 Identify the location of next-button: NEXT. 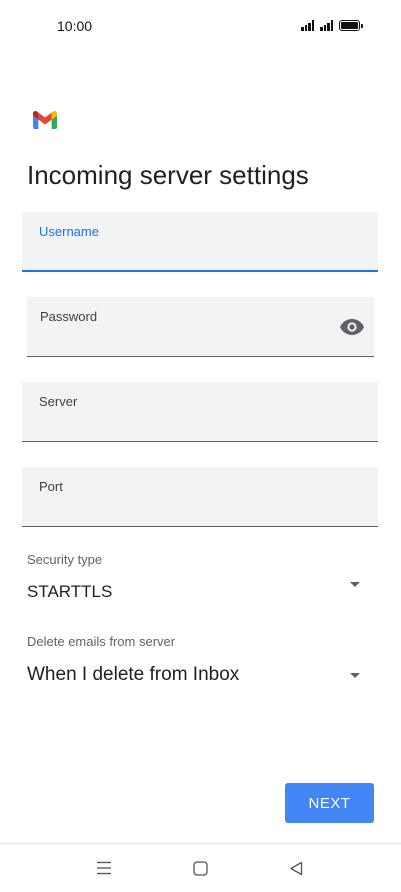
(329, 803).